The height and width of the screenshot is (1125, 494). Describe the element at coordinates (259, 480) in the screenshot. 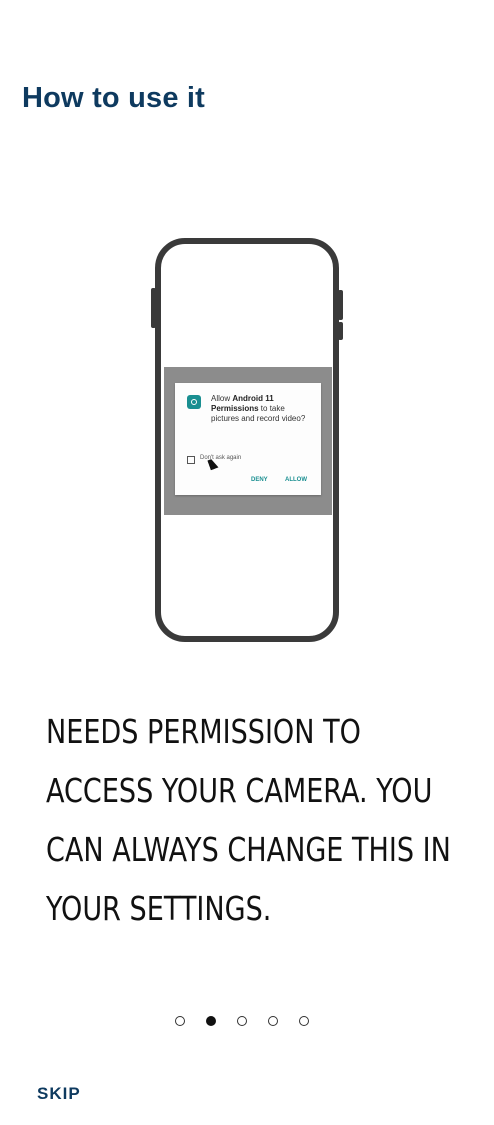

I see `deny-button: DENY` at that location.